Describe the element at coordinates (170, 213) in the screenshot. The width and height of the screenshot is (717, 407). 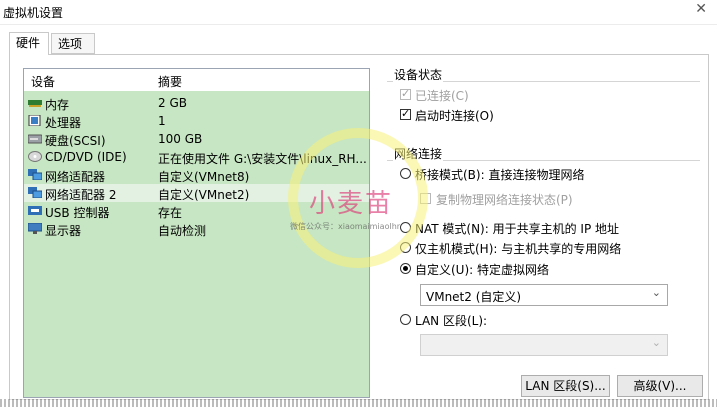
I see `device-summary: 存在` at that location.